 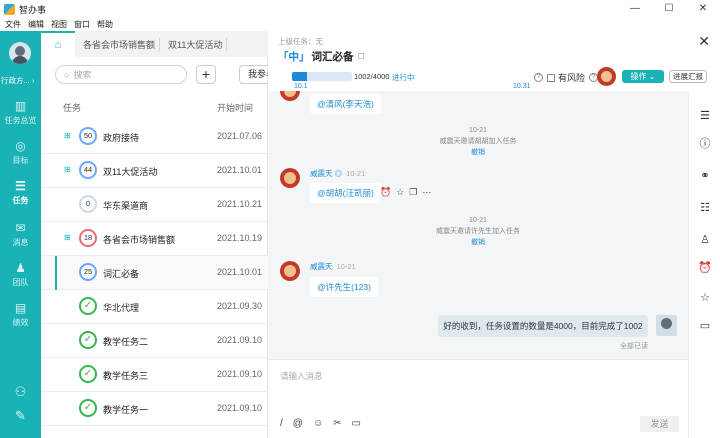 I want to click on nav-messages: ✉ 消息, so click(x=20, y=234).